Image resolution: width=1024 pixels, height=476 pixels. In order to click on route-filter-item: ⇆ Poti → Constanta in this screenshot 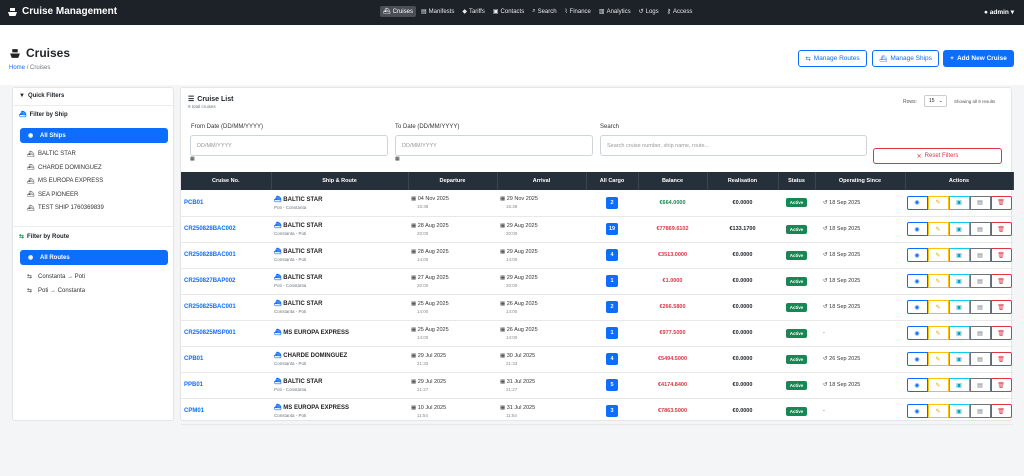, I will do `click(94, 290)`.